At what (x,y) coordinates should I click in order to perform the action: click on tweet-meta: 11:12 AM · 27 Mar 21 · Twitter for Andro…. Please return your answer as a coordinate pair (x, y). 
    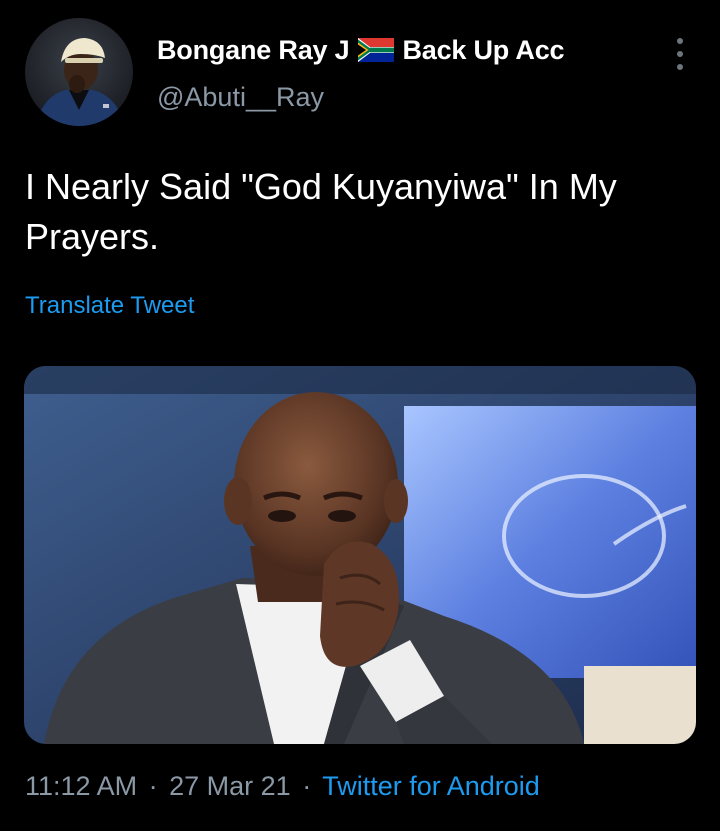
    Looking at the image, I should click on (282, 786).